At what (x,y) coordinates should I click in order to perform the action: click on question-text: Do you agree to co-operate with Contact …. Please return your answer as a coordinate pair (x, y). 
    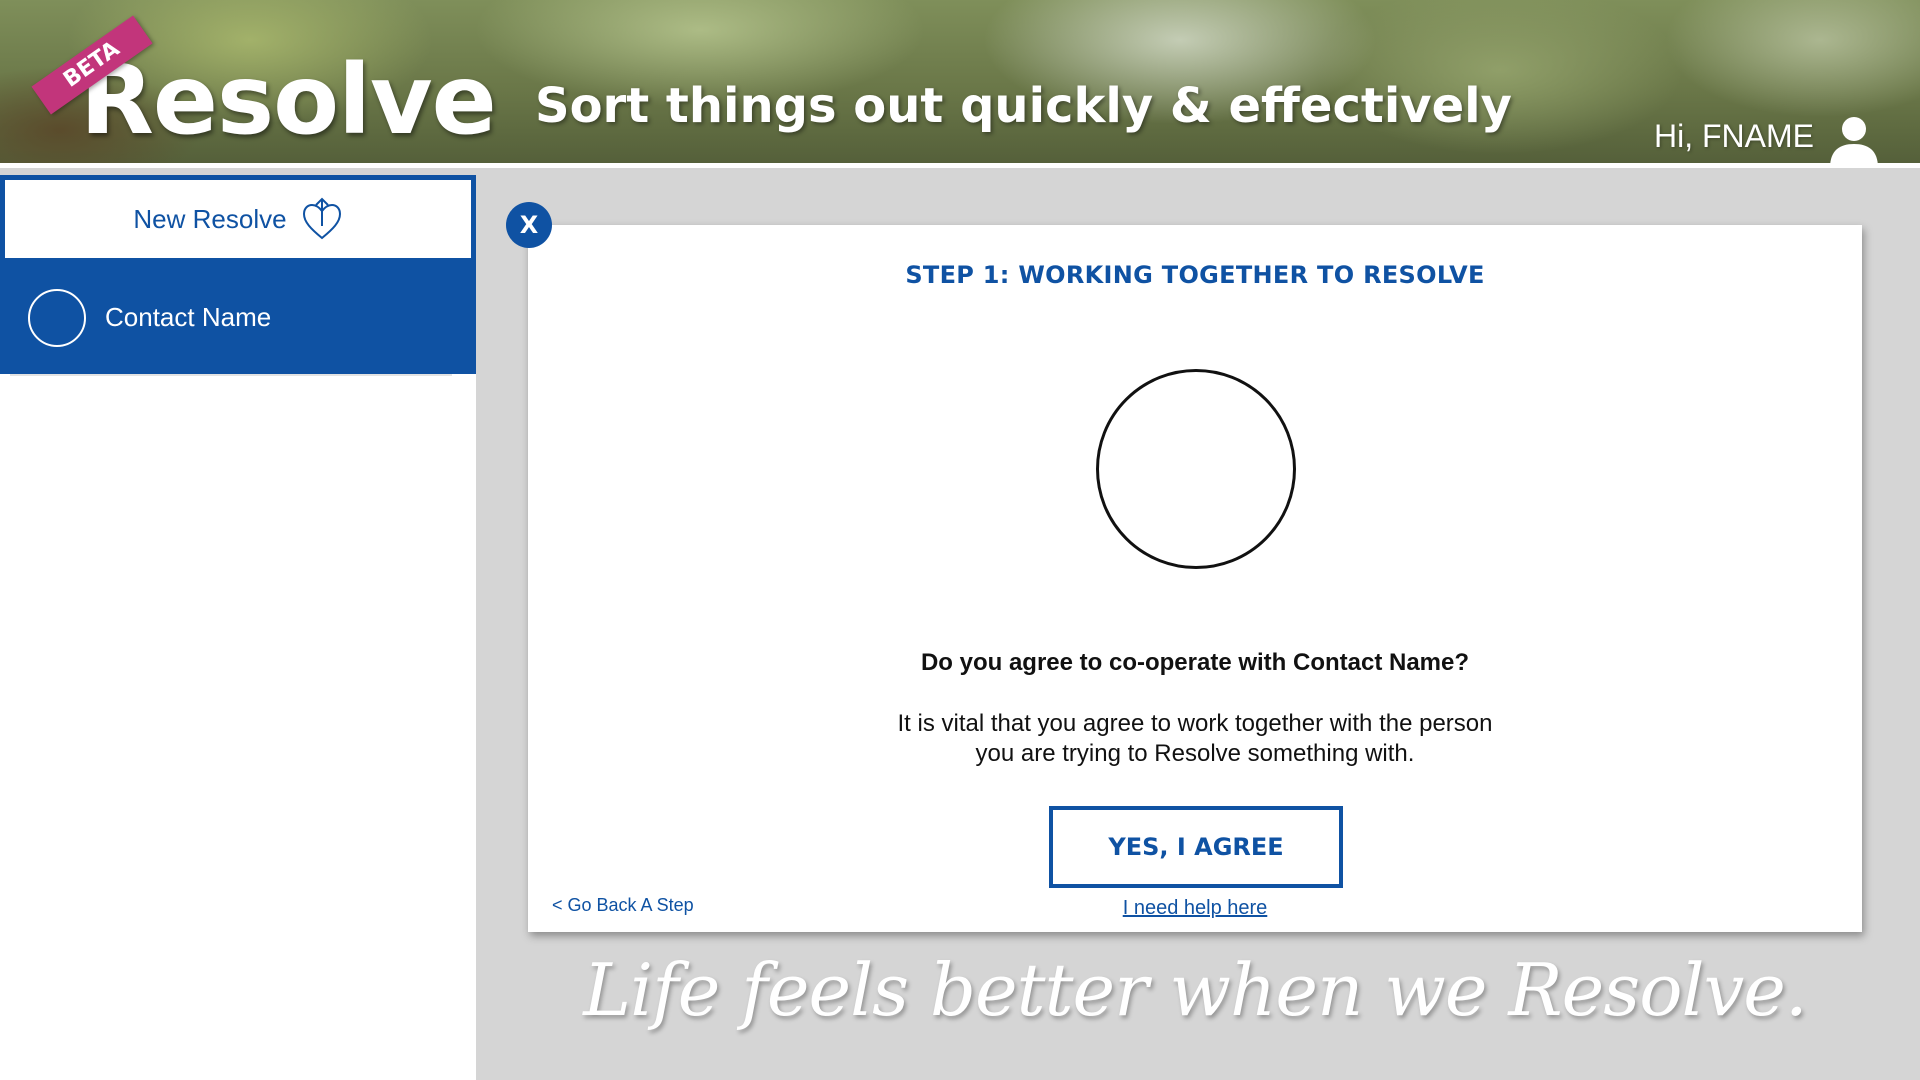
    Looking at the image, I should click on (1195, 662).